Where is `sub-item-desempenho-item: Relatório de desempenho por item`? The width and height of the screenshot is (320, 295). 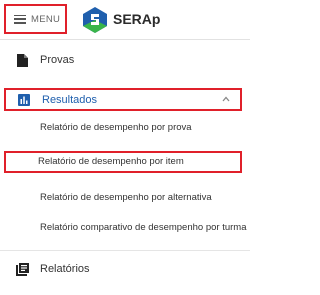
sub-item-desempenho-item: Relatório de desempenho por item is located at coordinates (123, 162).